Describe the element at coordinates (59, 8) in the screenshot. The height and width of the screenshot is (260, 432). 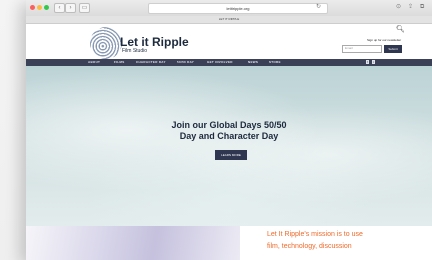
I see `back-icon: ‹` at that location.